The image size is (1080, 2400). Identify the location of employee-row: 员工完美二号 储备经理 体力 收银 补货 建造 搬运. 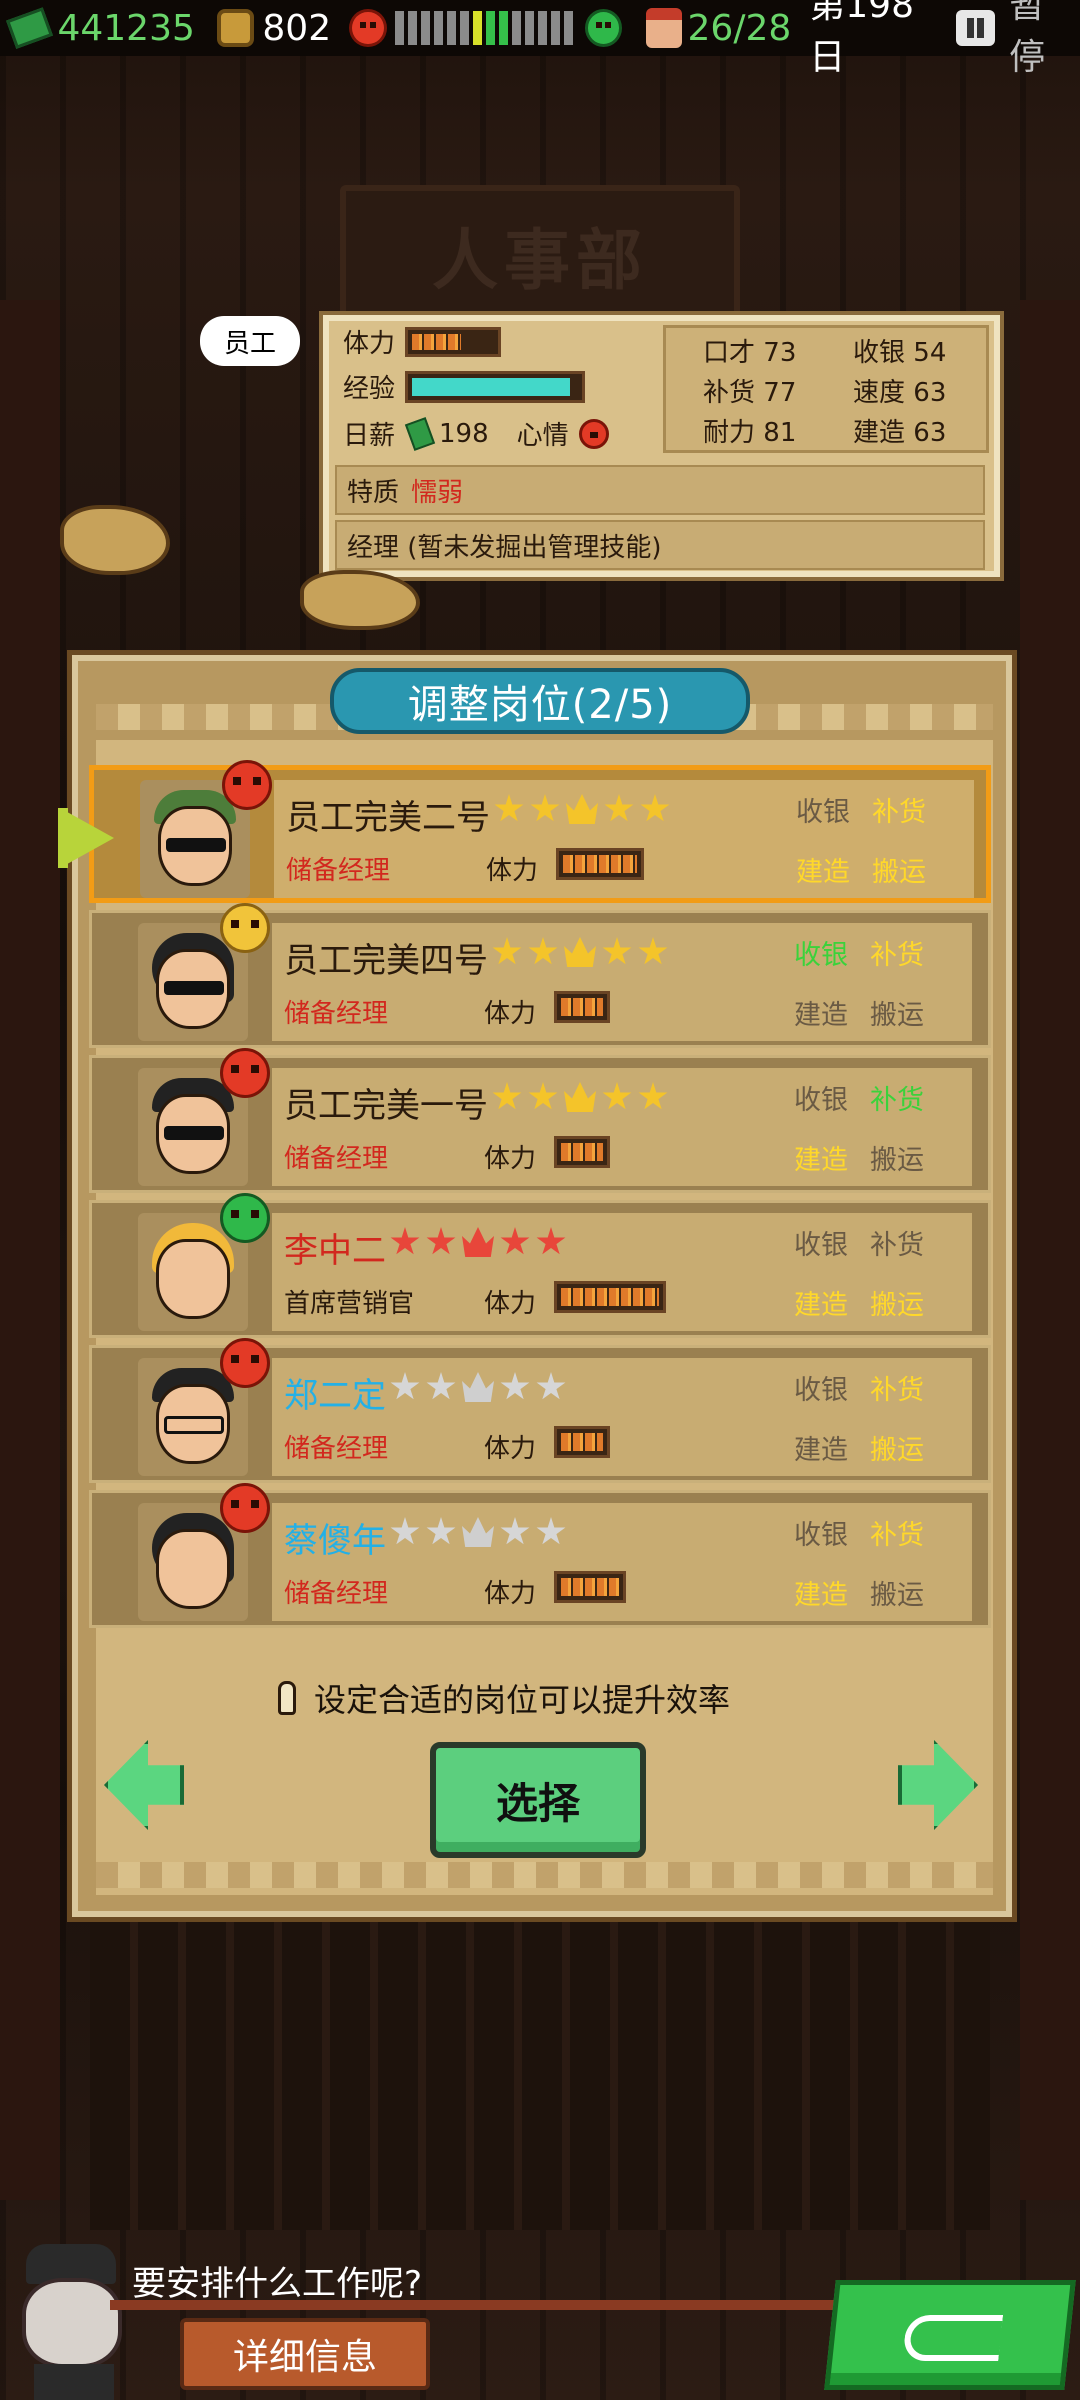
(540, 831).